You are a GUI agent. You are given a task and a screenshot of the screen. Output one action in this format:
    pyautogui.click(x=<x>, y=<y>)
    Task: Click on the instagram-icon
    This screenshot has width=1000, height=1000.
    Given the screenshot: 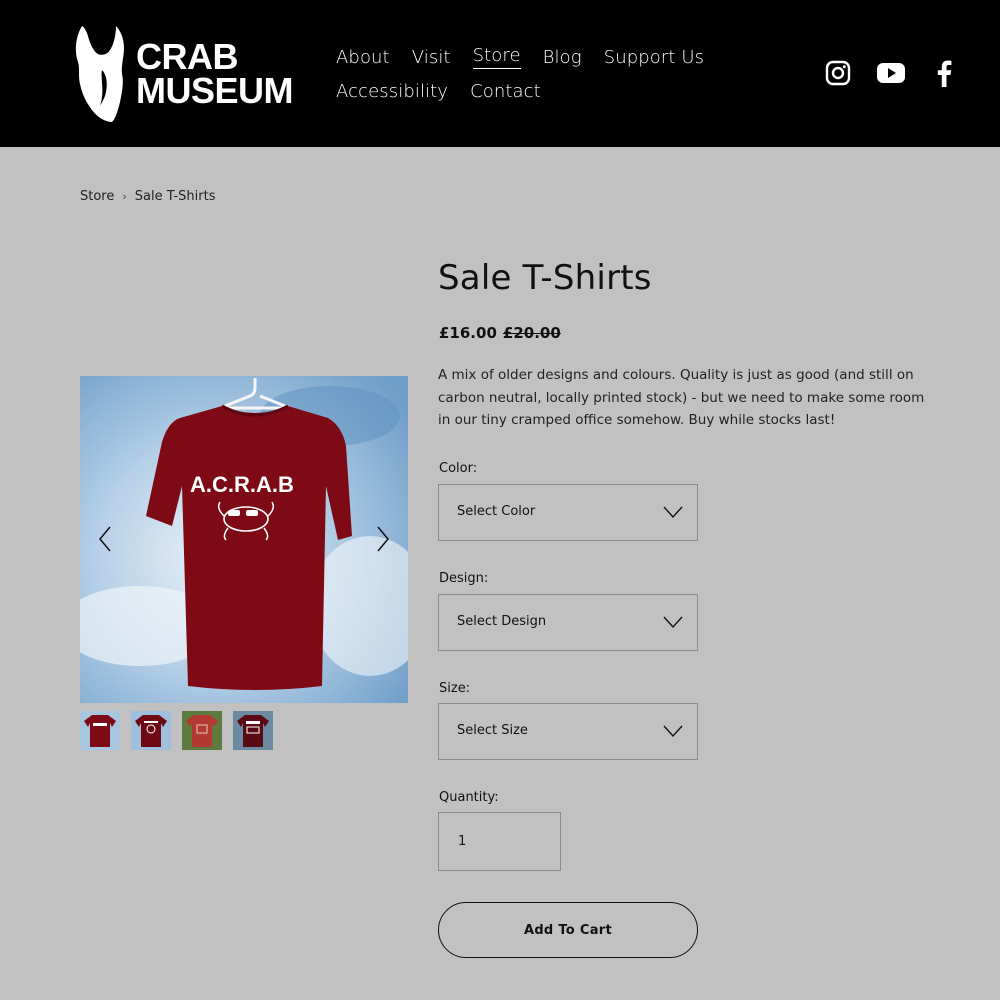 What is the action you would take?
    pyautogui.click(x=838, y=73)
    